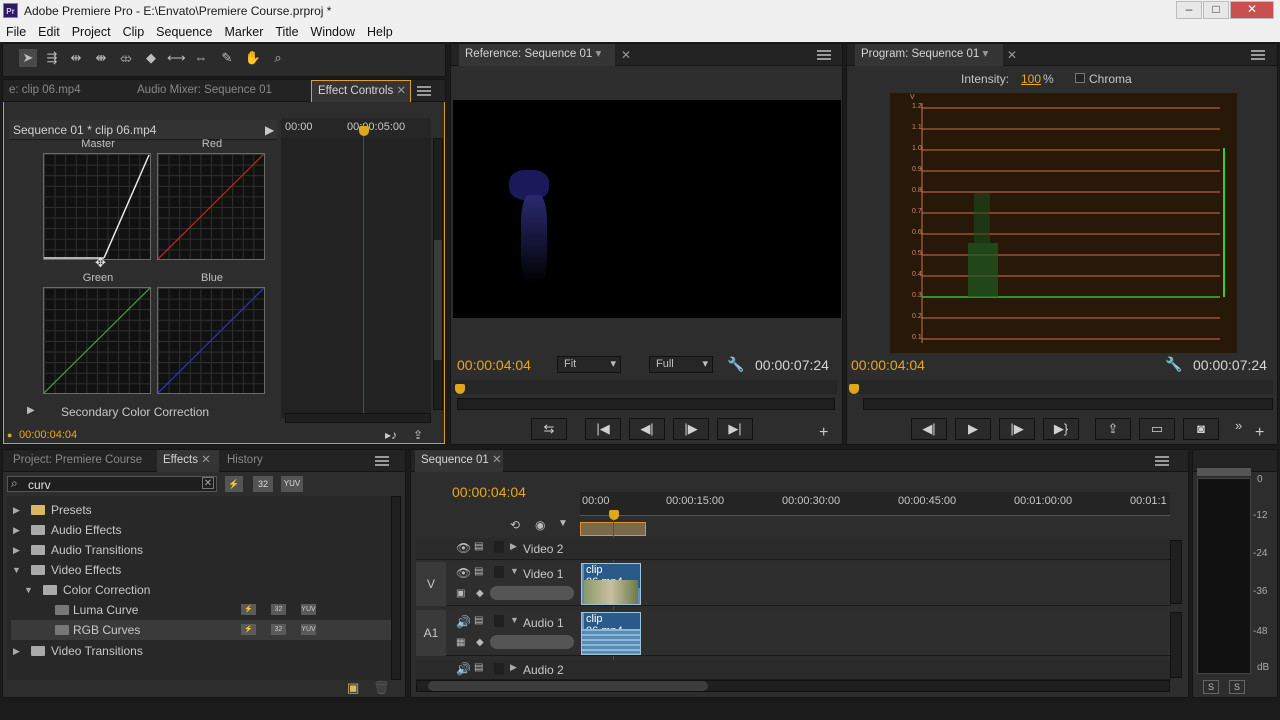 The image size is (1280, 720). Describe the element at coordinates (480, 593) in the screenshot. I see `video1-keyframe-icon: ◆` at that location.